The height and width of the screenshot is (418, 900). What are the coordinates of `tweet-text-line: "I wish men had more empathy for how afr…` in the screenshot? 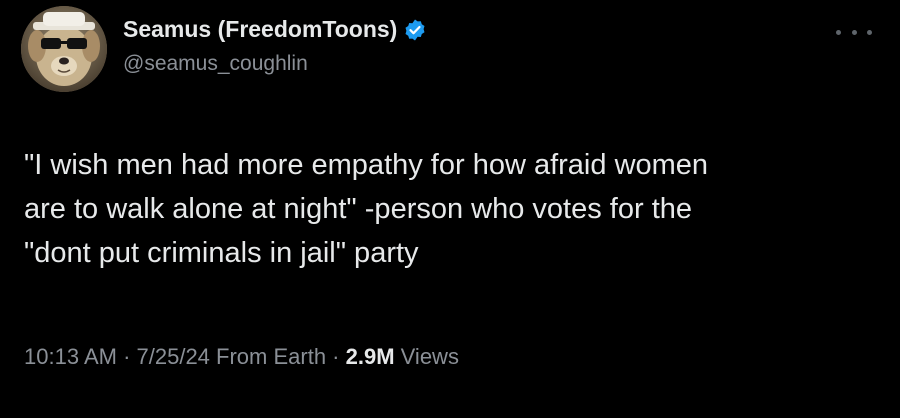 It's located at (366, 165).